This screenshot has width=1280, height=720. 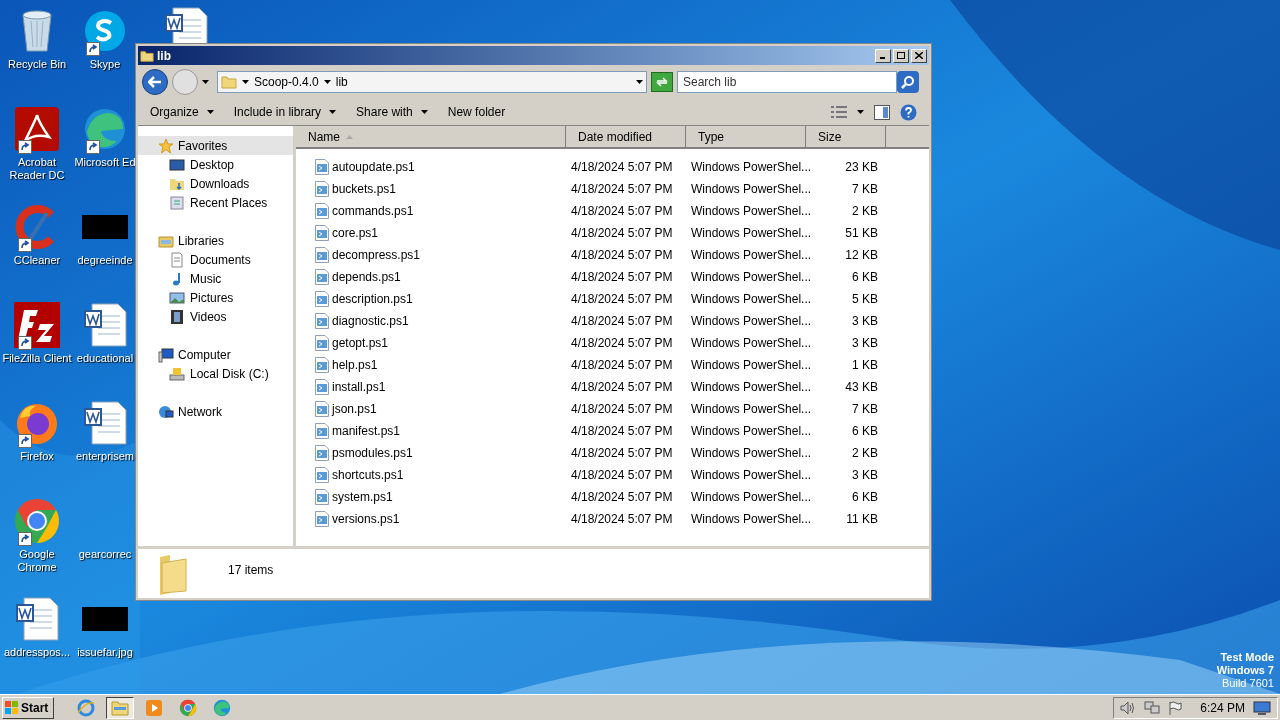 I want to click on nav-item: Libraries, so click(x=215, y=240).